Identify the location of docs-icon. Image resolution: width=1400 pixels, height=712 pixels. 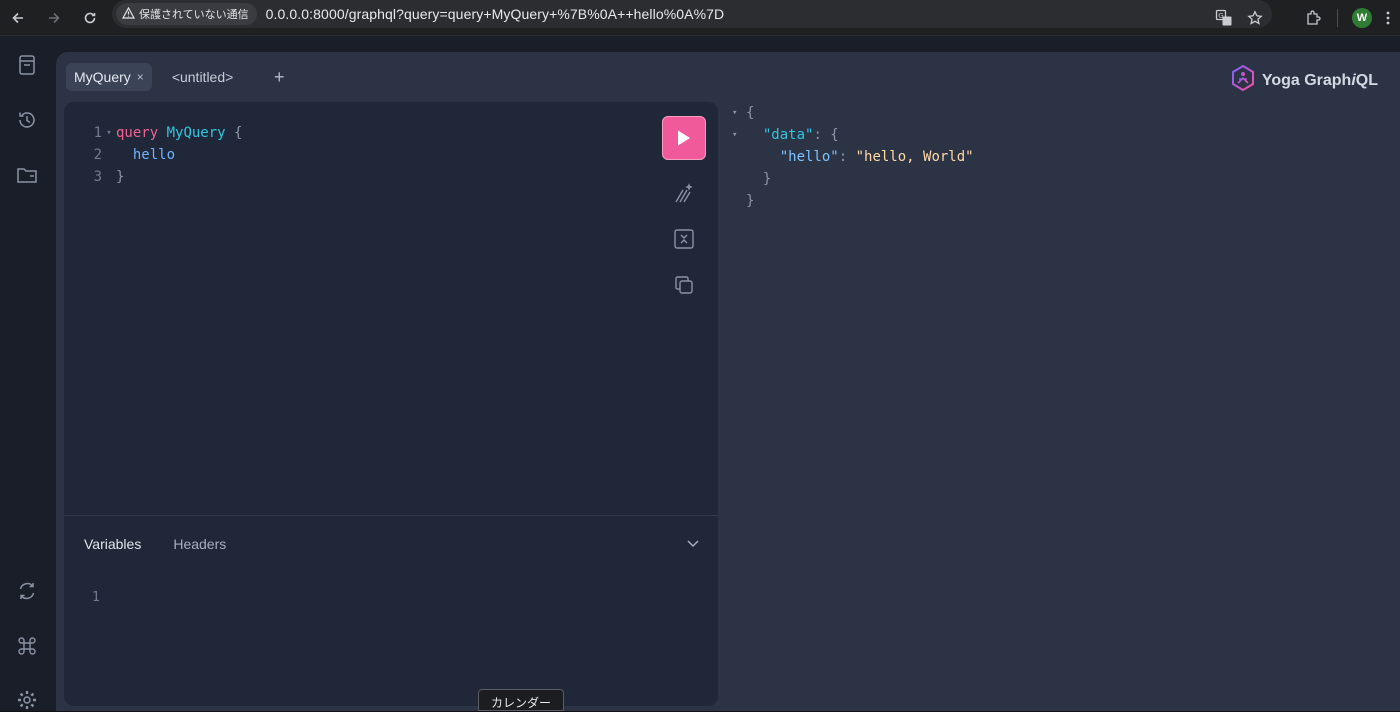
(27, 65).